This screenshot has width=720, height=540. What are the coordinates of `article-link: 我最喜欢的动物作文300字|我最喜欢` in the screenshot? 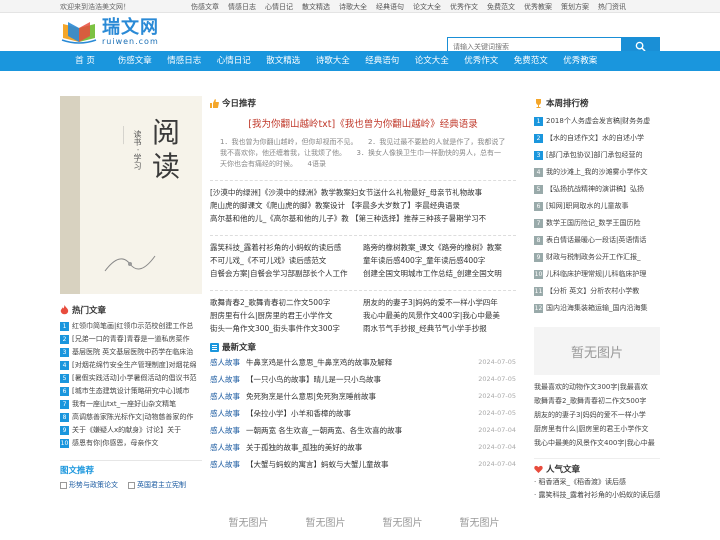 It's located at (597, 387).